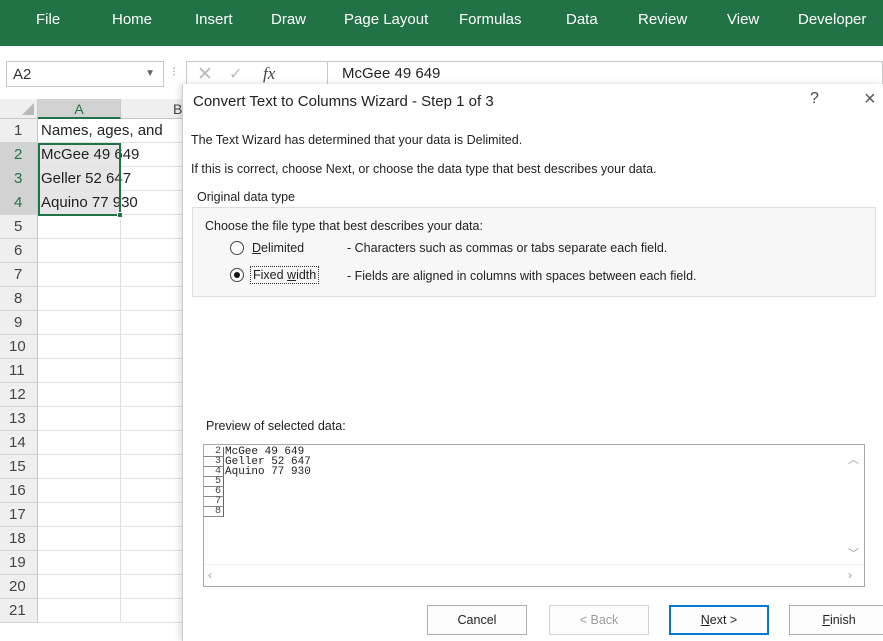 The height and width of the screenshot is (641, 883). I want to click on fixed-width-label-rest: idth, so click(306, 275).